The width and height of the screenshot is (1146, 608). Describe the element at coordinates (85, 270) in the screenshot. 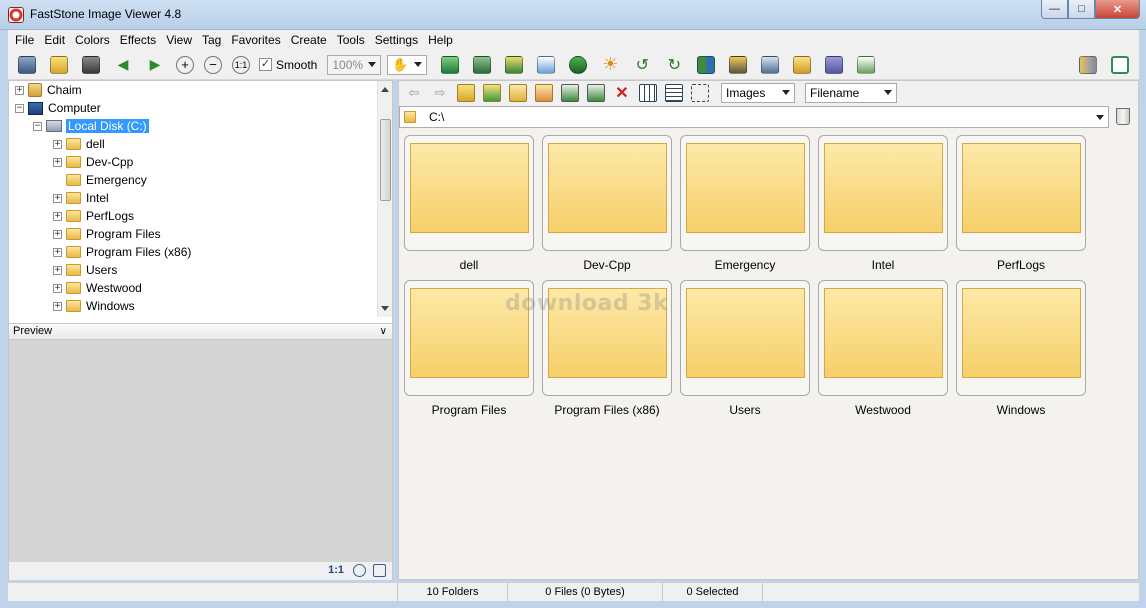

I see `tree-item-users: + Users` at that location.